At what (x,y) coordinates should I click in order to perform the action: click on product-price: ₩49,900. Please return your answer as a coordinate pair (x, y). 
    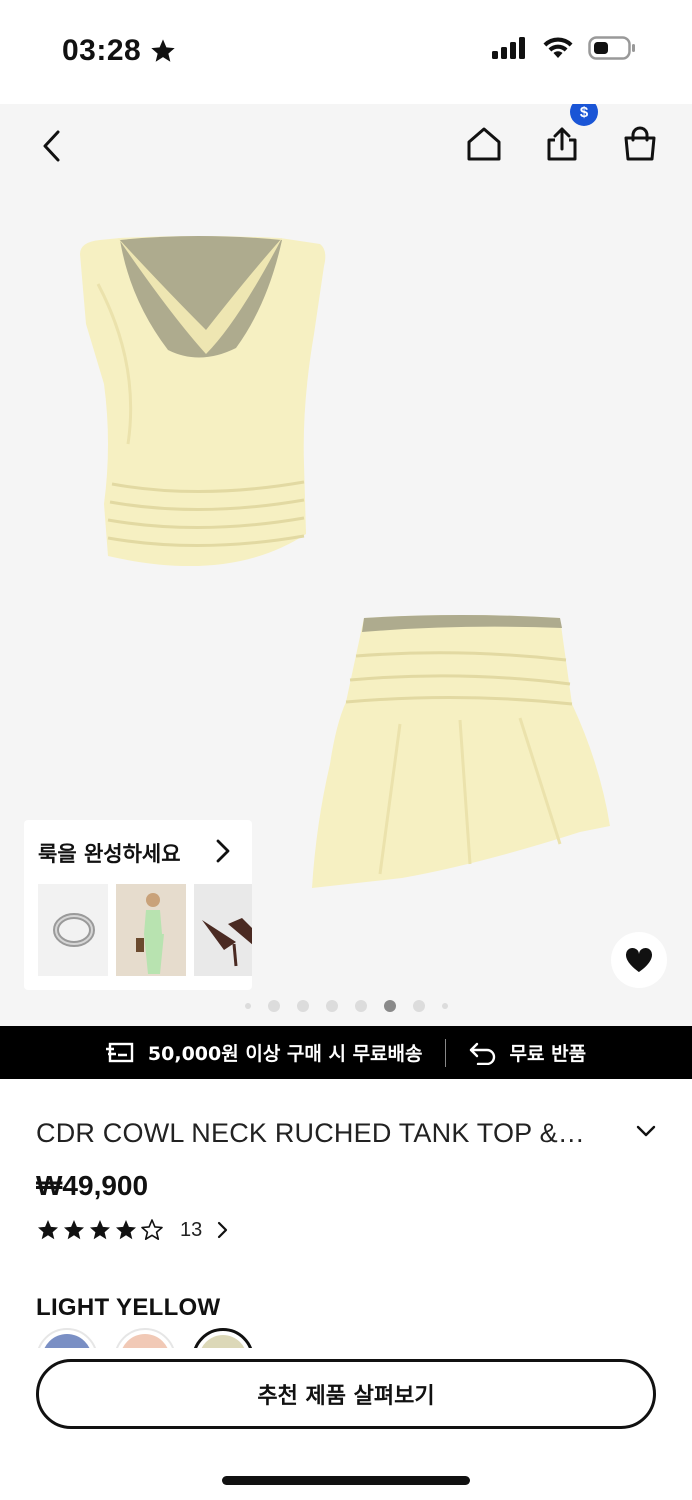
    Looking at the image, I should click on (92, 1185).